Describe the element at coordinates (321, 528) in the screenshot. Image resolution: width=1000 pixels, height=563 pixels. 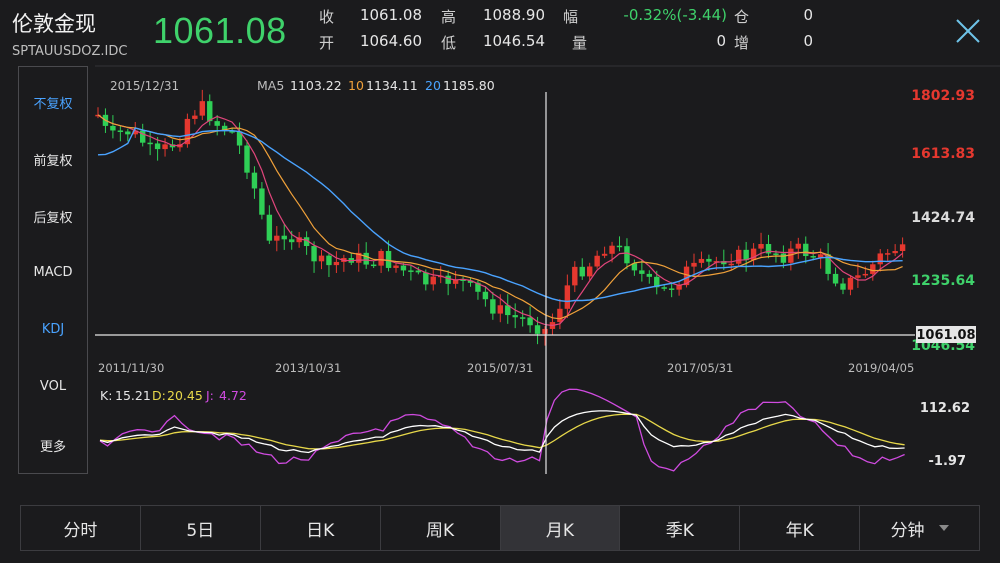
I see `tab-daily-k: 日K` at that location.